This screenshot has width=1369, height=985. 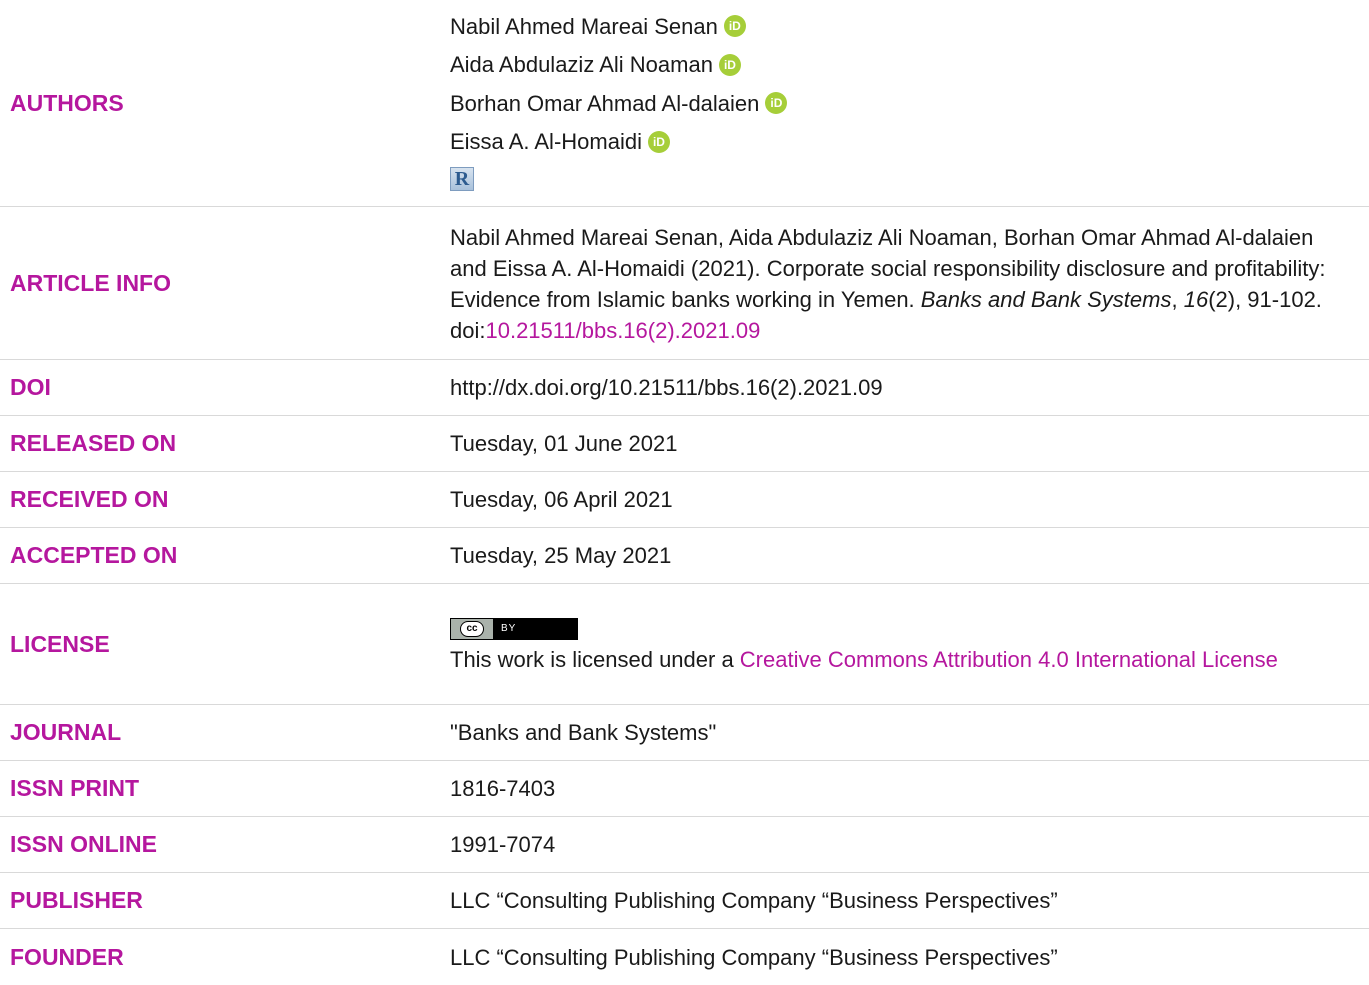 I want to click on license-label: LICENSE, so click(x=60, y=643).